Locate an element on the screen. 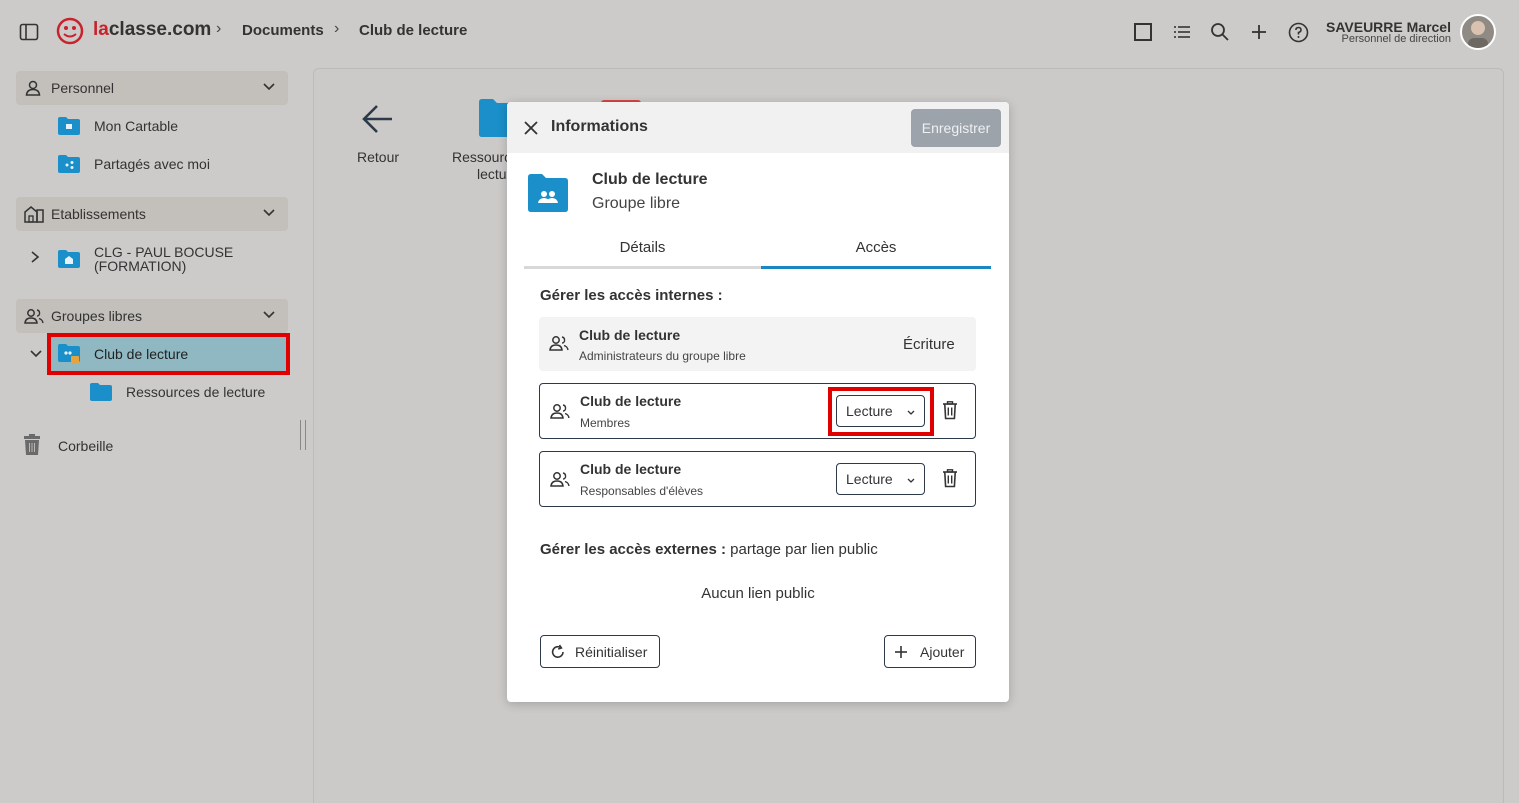 Image resolution: width=1519 pixels, height=803 pixels. avatar is located at coordinates (1478, 32).